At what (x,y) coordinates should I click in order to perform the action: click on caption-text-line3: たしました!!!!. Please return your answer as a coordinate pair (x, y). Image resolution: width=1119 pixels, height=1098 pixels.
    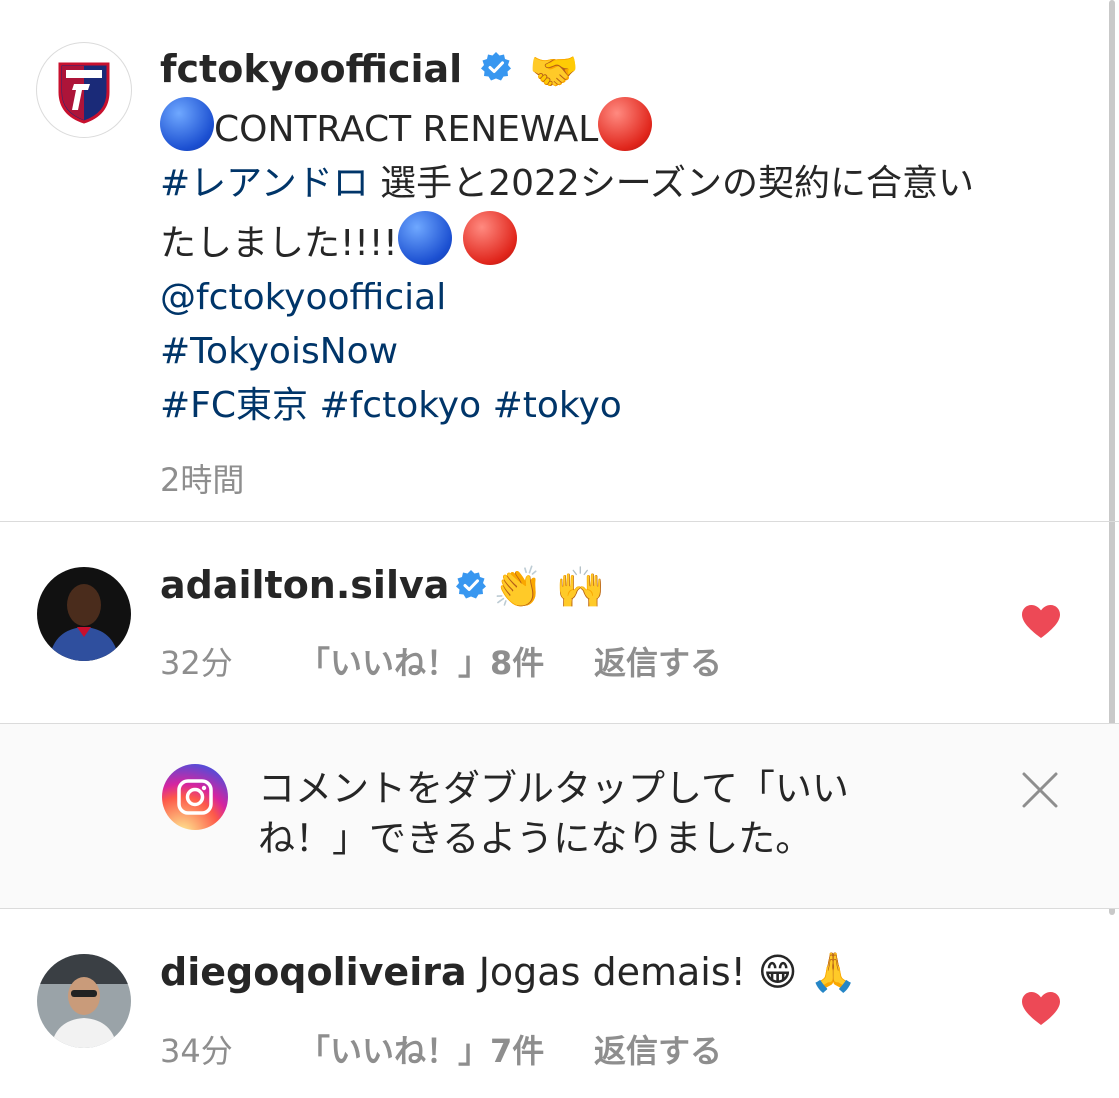
    Looking at the image, I should click on (279, 243).